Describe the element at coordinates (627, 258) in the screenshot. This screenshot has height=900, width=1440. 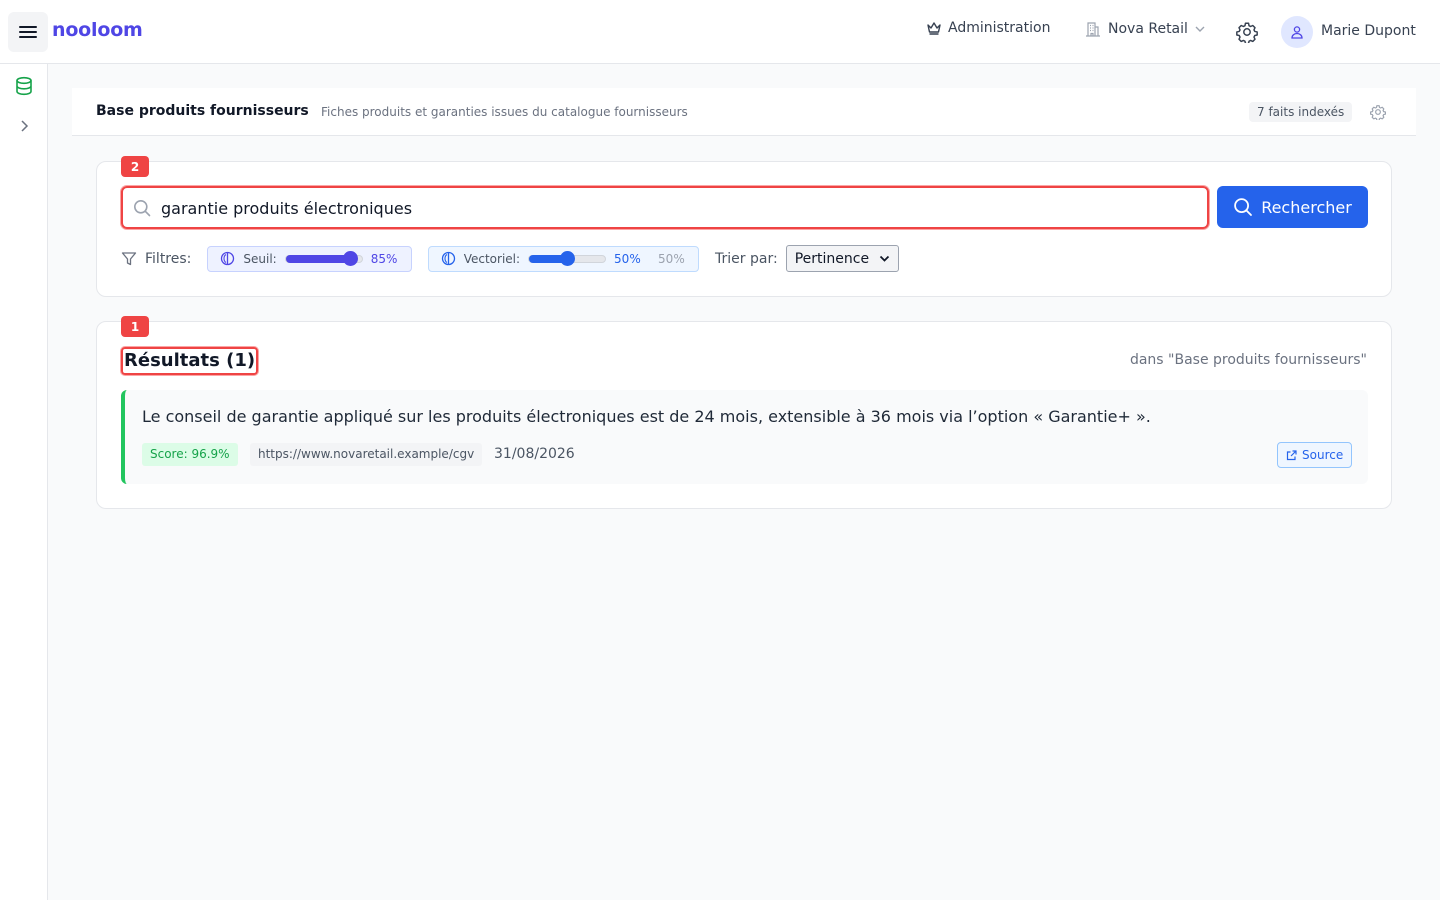
I see `vector-value: 50%` at that location.